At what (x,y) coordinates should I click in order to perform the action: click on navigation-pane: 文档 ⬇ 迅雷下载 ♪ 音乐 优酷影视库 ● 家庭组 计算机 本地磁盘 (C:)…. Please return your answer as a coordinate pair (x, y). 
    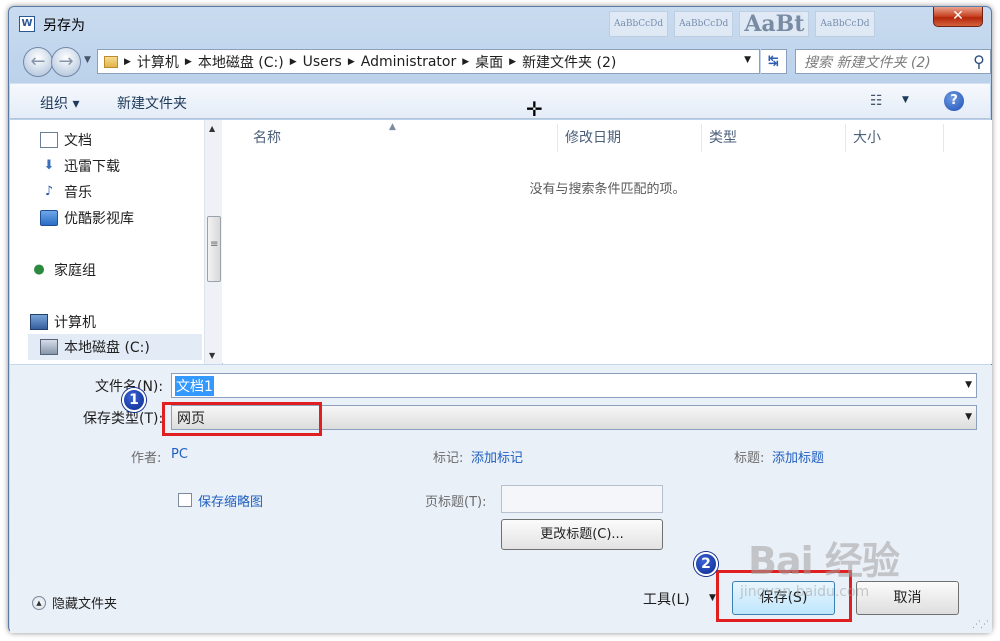
    Looking at the image, I should click on (116, 242).